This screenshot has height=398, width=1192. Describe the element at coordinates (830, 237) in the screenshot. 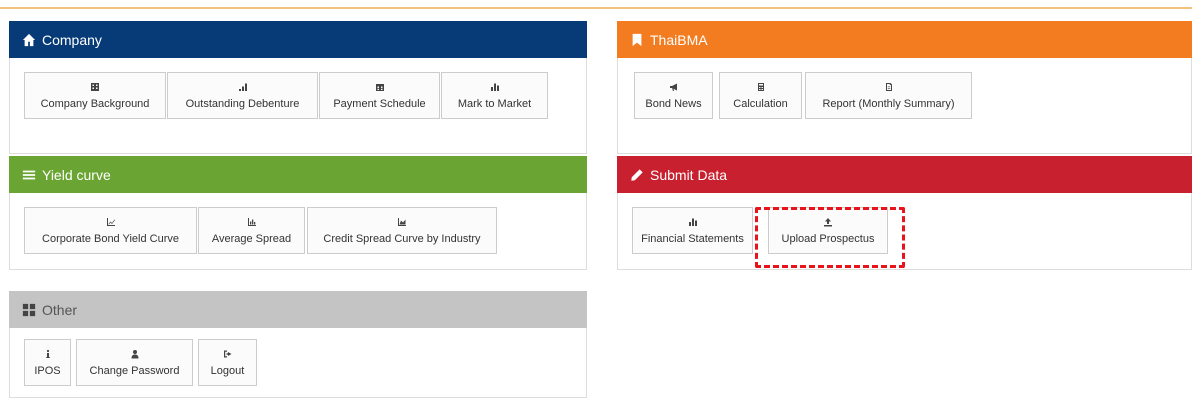

I see `upload-prospectus-highlight` at that location.